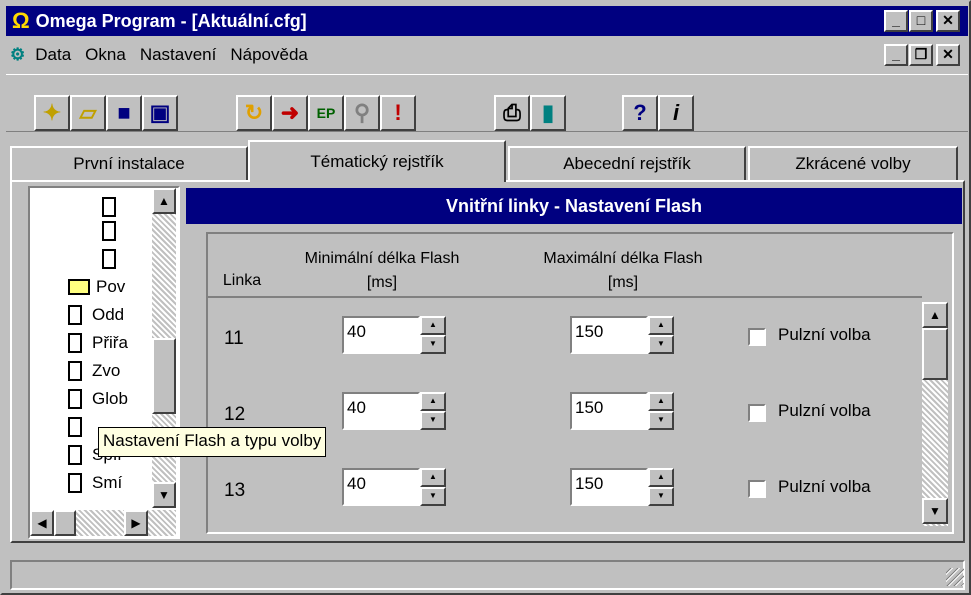  What do you see at coordinates (65, 523) in the screenshot?
I see `tree-hscroll-thumb` at bounding box center [65, 523].